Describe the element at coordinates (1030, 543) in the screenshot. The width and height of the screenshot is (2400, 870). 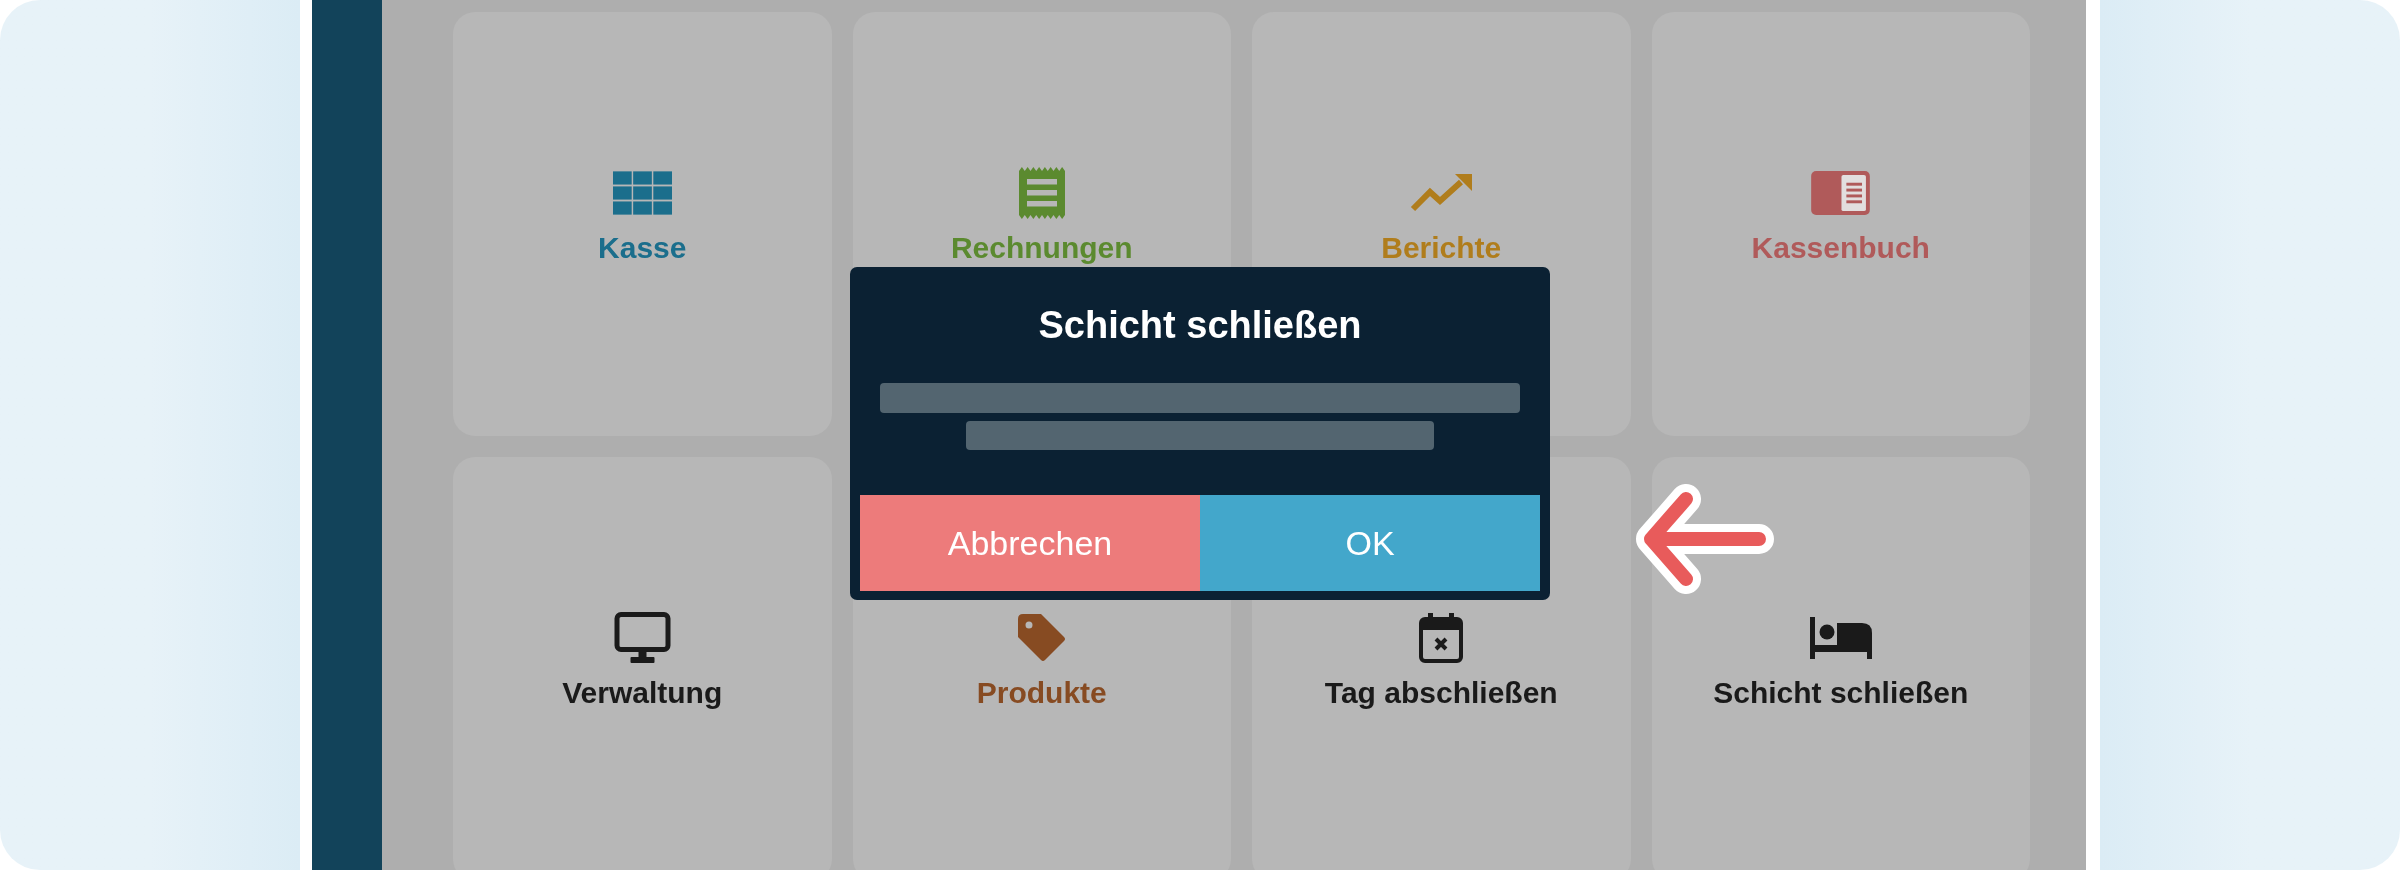
I see `cancel-button: Abbrechen` at that location.